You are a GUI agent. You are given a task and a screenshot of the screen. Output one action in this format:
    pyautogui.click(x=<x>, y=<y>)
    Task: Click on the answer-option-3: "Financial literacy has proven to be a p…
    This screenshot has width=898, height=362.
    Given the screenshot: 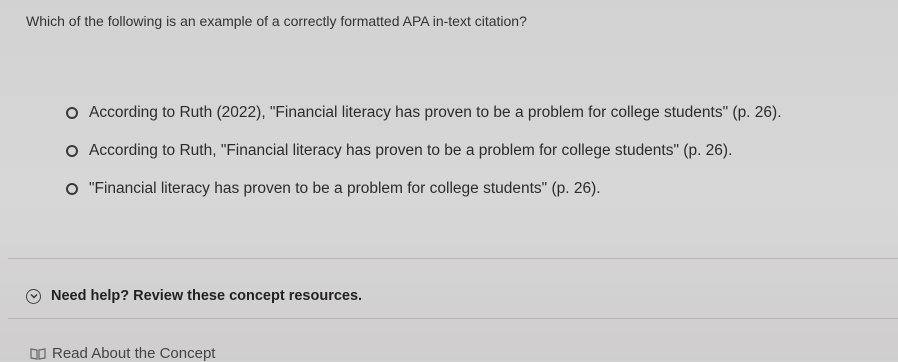 What is the action you would take?
    pyautogui.click(x=424, y=189)
    